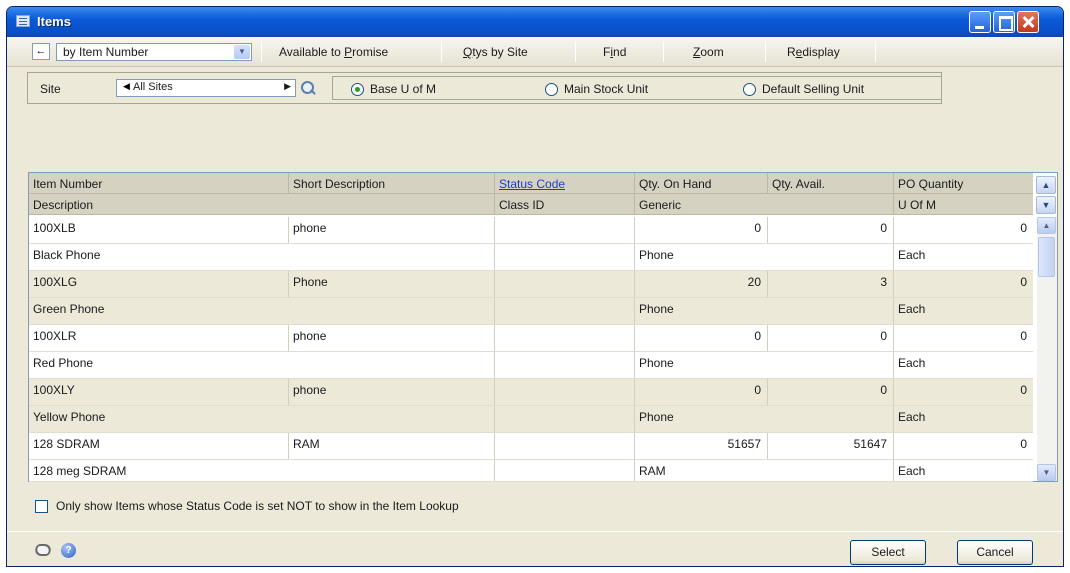 This screenshot has width=1070, height=573. I want to click on table-row-detail: 128 meg SDRAM RAM Each, so click(531, 471).